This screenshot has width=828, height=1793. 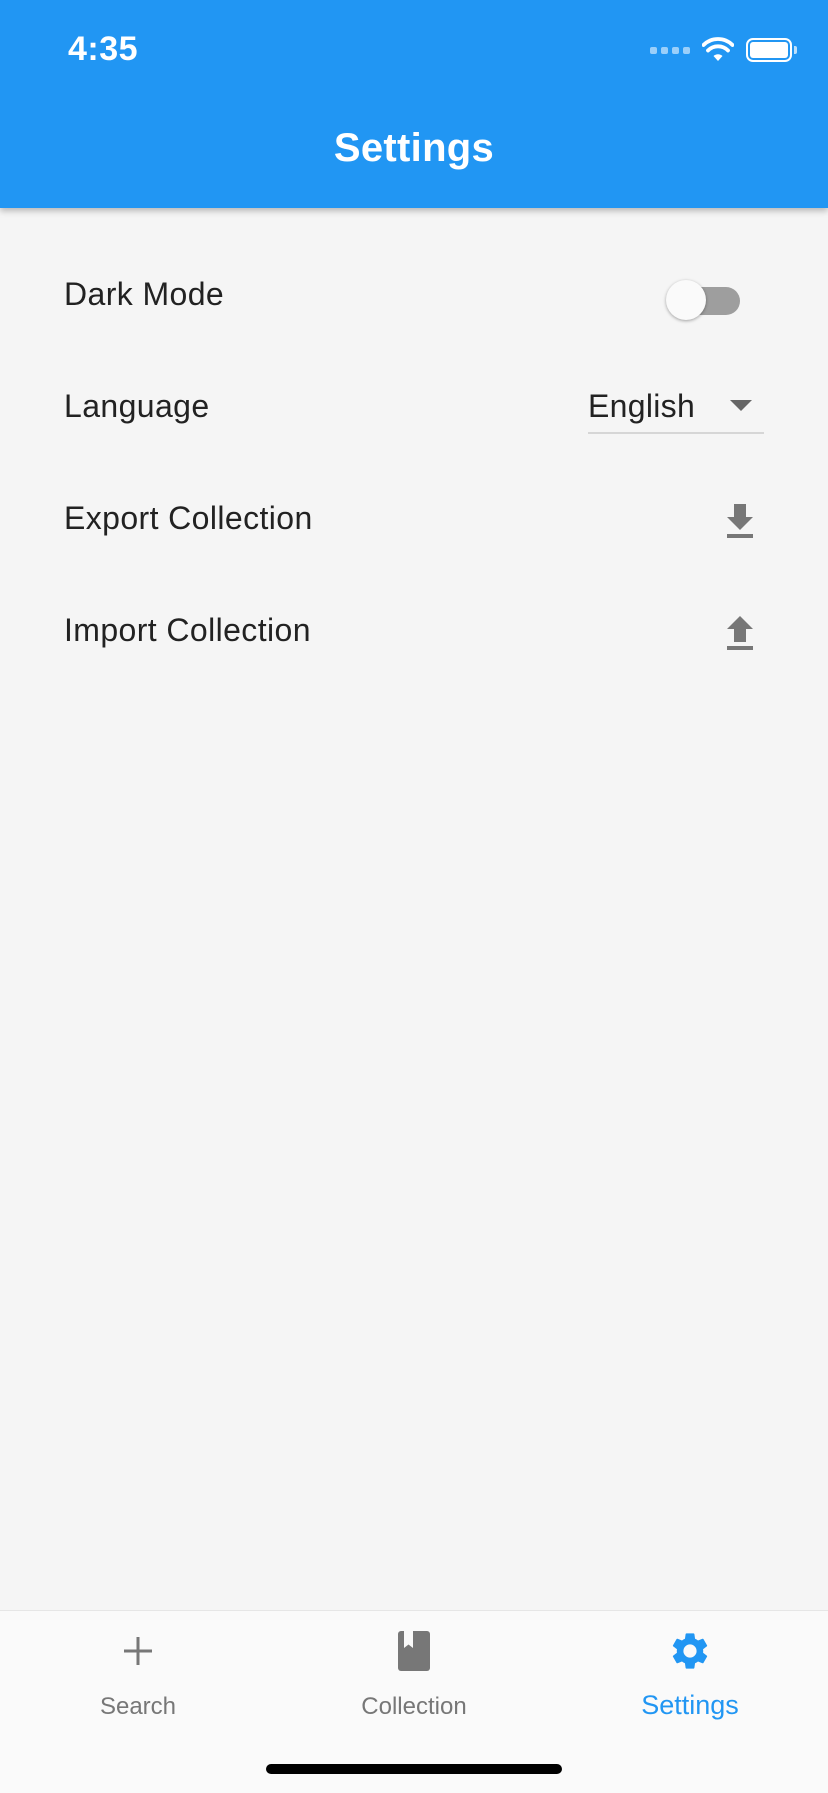 What do you see at coordinates (414, 1706) in the screenshot?
I see `nav-label-collection: Collection` at bounding box center [414, 1706].